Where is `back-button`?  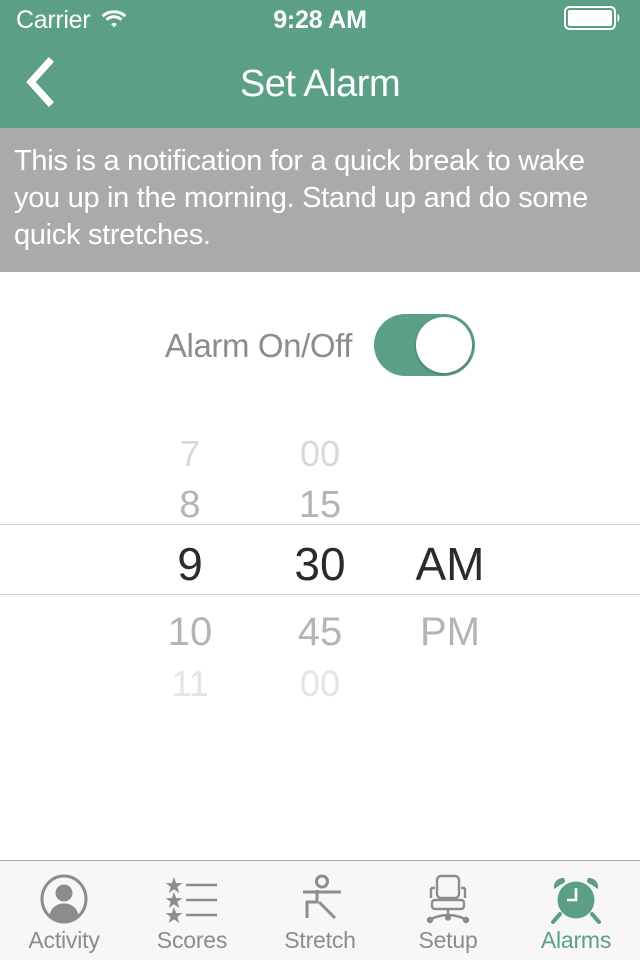 back-button is located at coordinates (40, 84).